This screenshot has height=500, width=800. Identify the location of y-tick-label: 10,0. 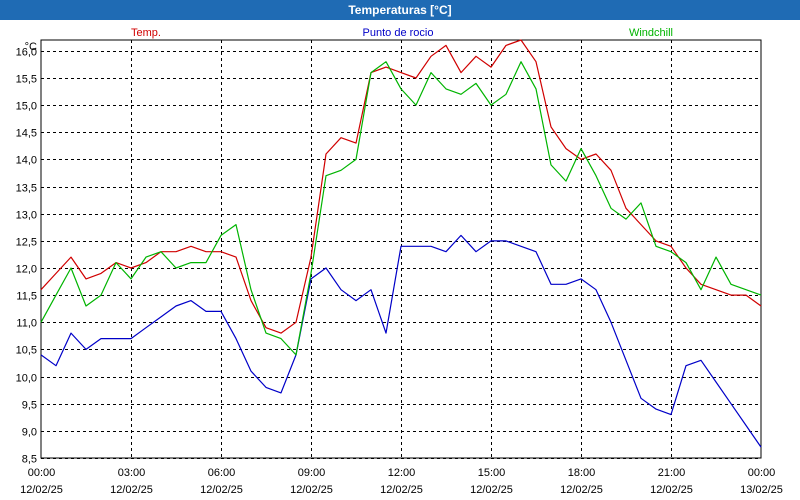
(26, 379).